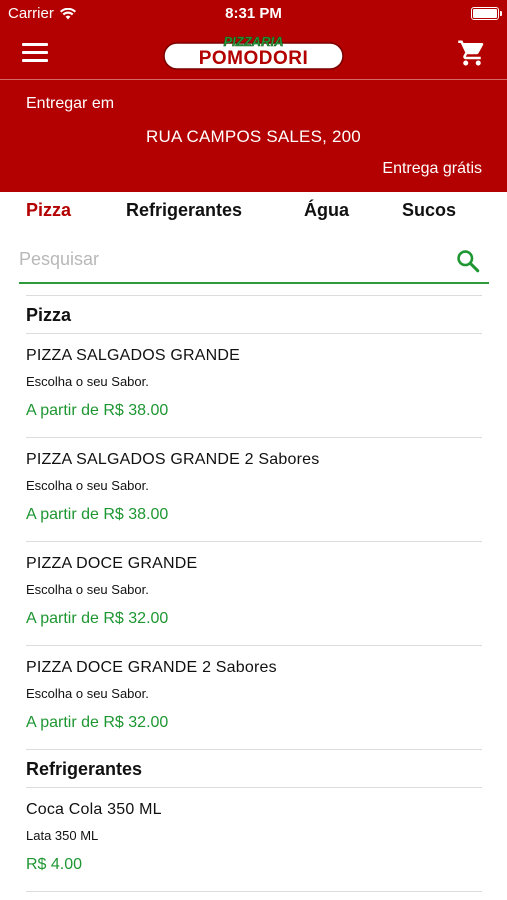 The image size is (507, 900). What do you see at coordinates (472, 53) in the screenshot?
I see `shopping-cart-icon` at bounding box center [472, 53].